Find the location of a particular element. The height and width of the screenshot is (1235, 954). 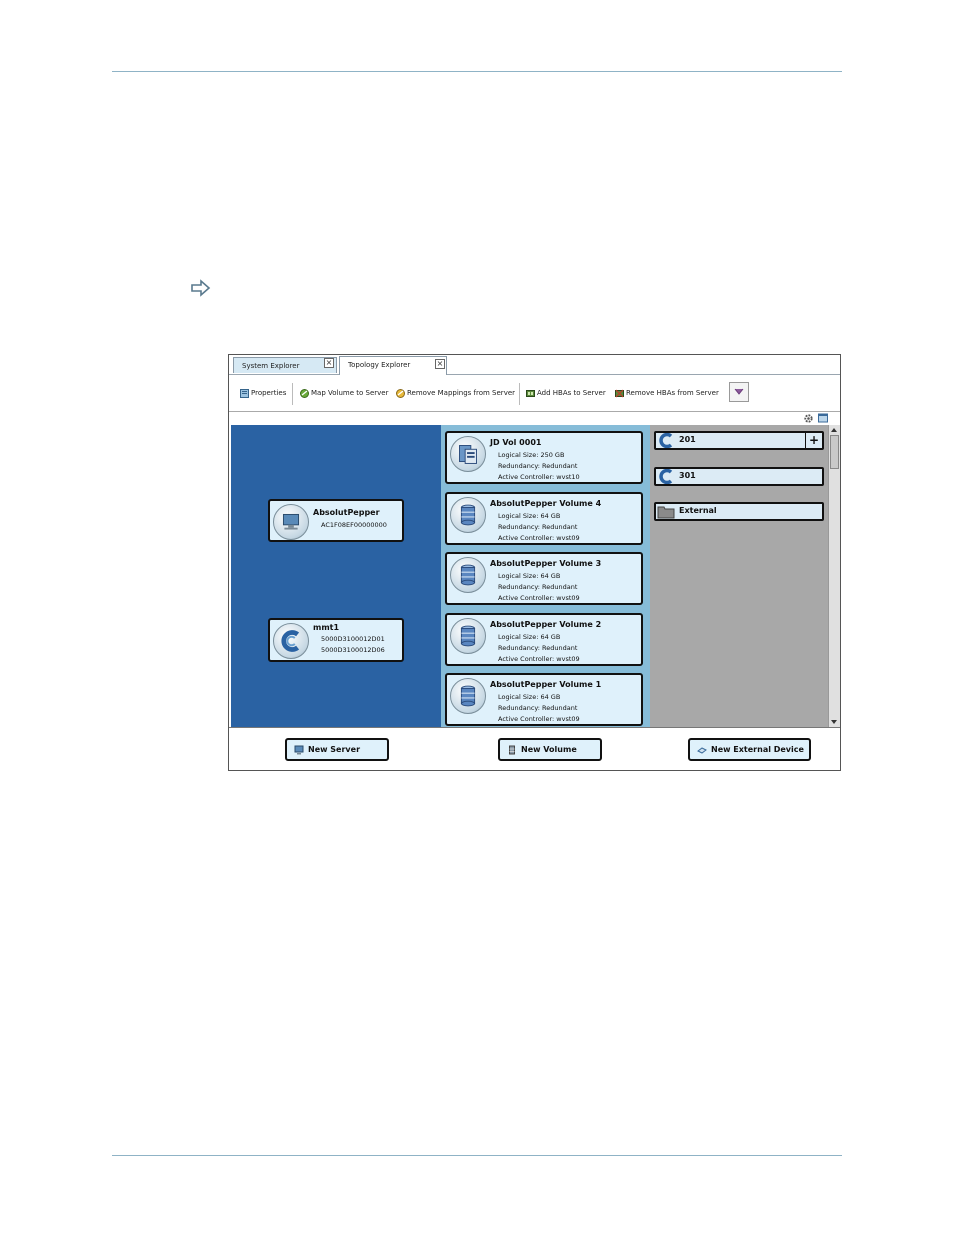

volume-name: AbsolutPepper Volume 3 is located at coordinates (546, 563).